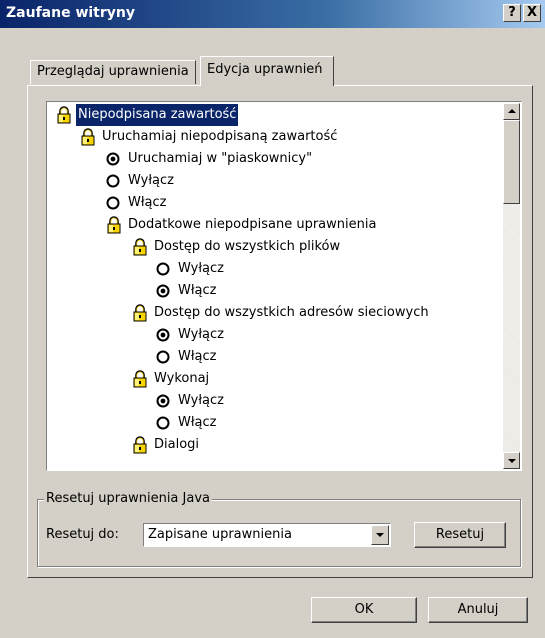 This screenshot has width=545, height=638. Describe the element at coordinates (113, 72) in the screenshot. I see `tab-view-permissions: Przeglądaj uprawnienia` at that location.